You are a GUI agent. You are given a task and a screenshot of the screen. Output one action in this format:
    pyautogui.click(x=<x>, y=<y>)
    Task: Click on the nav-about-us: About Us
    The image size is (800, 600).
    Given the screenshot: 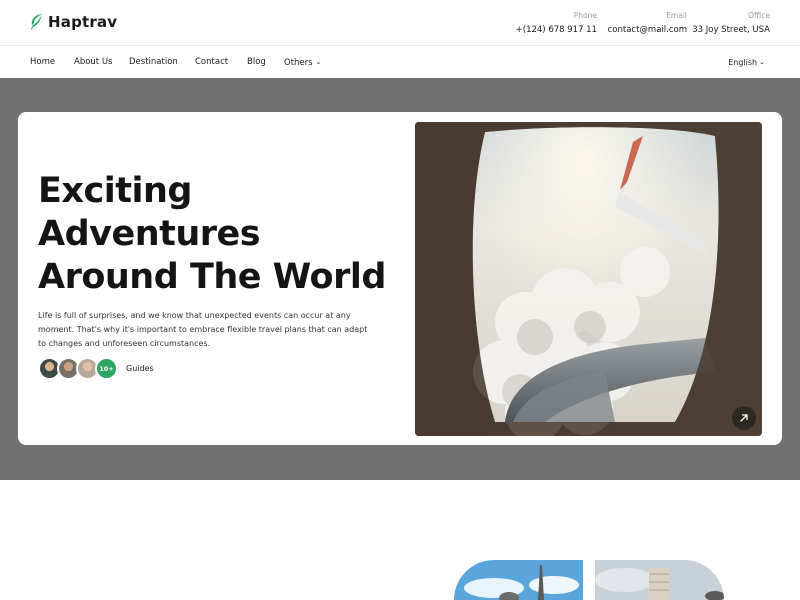 What is the action you would take?
    pyautogui.click(x=93, y=62)
    